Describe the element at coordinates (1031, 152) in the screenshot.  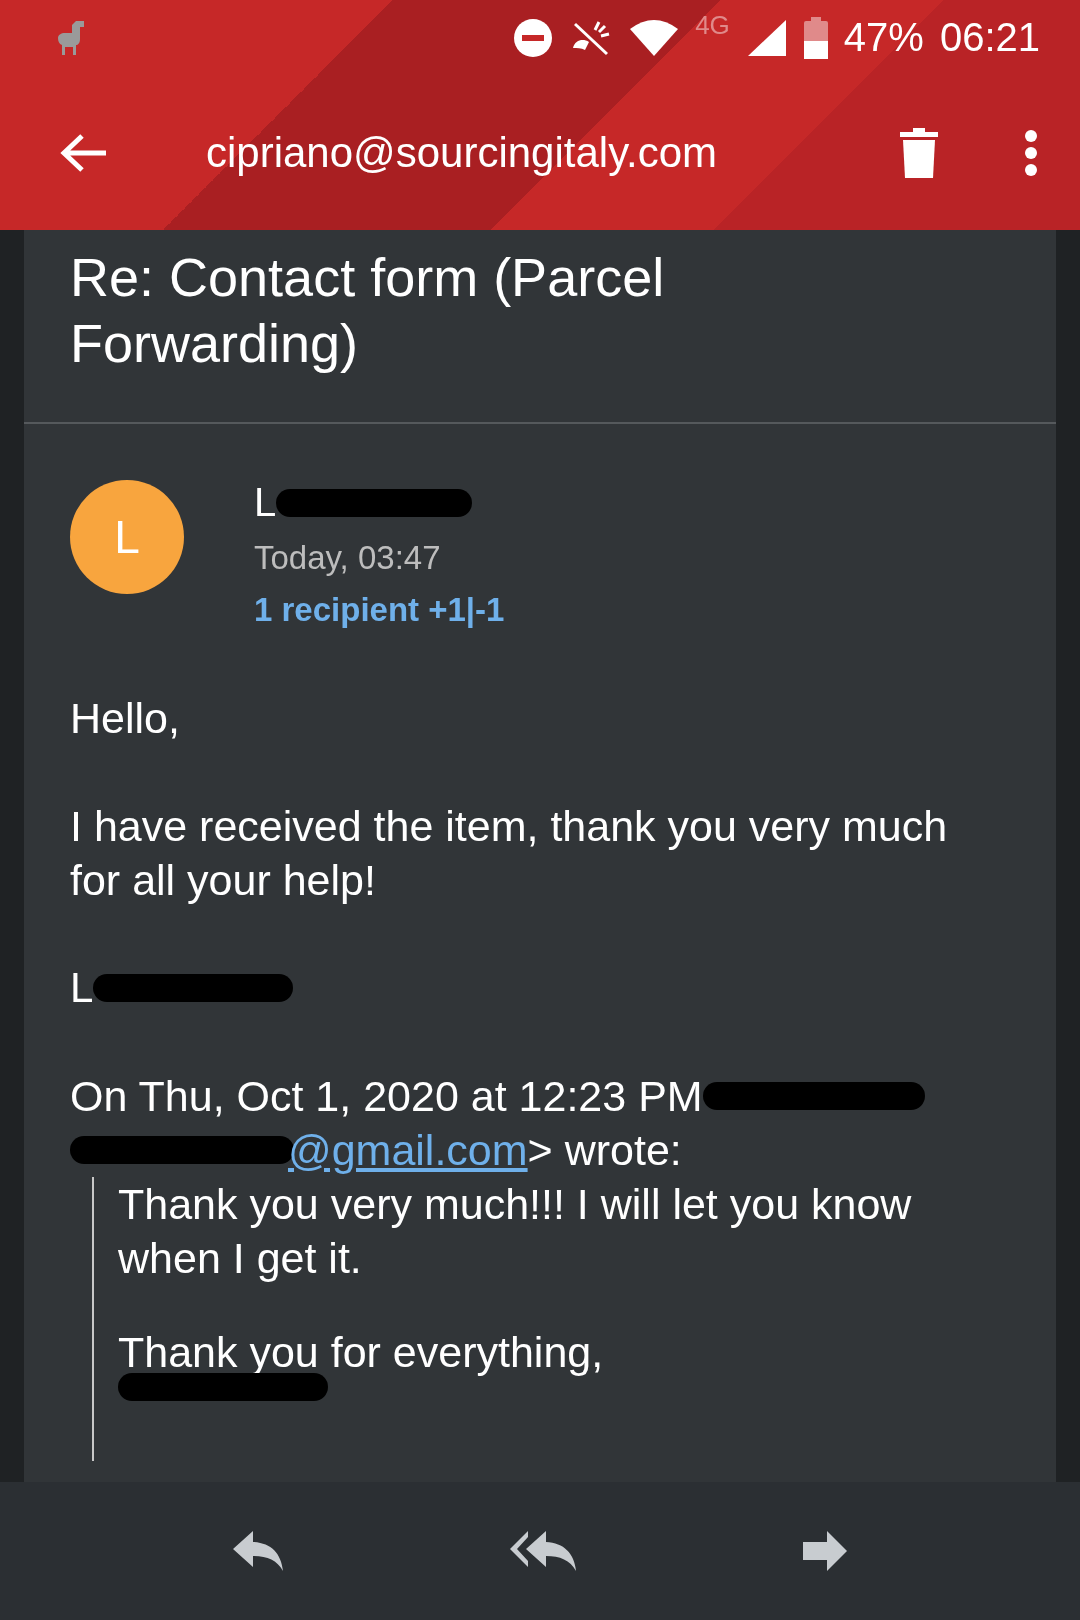
I see `menu-icon` at that location.